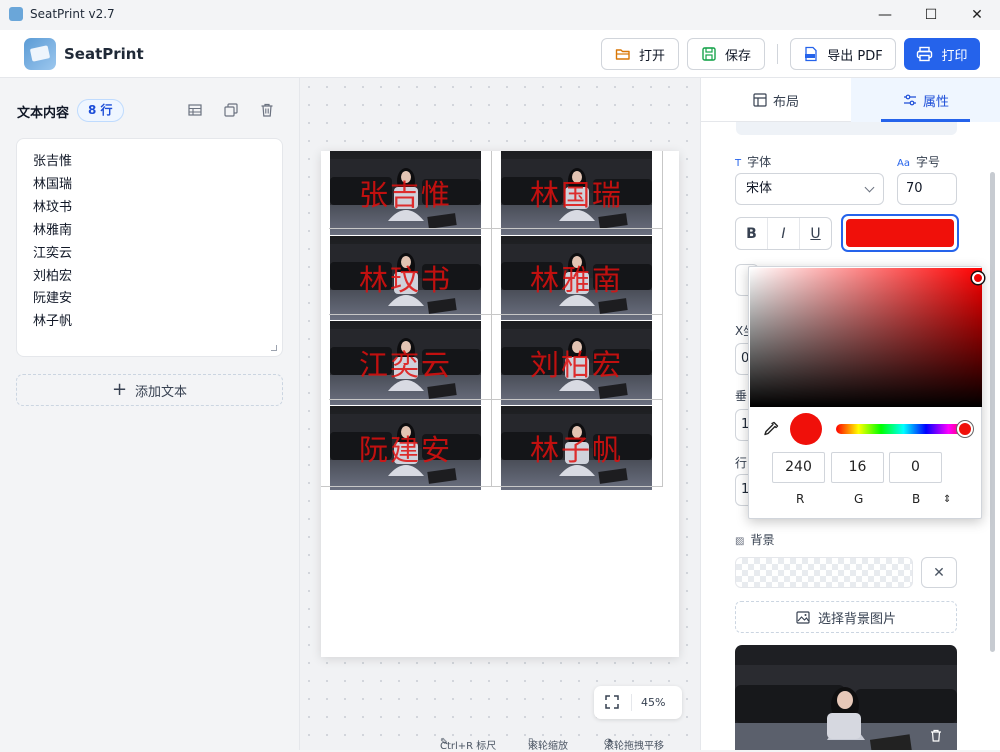 This screenshot has height=752, width=1000. What do you see at coordinates (53, 230) in the screenshot?
I see `text-line: 林雅南` at bounding box center [53, 230].